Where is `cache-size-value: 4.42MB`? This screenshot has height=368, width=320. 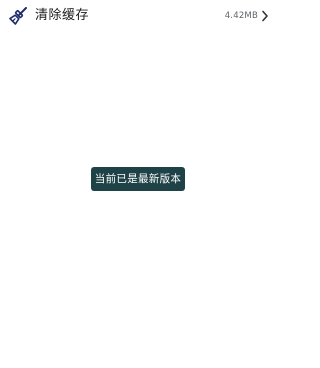 cache-size-value: 4.42MB is located at coordinates (241, 16).